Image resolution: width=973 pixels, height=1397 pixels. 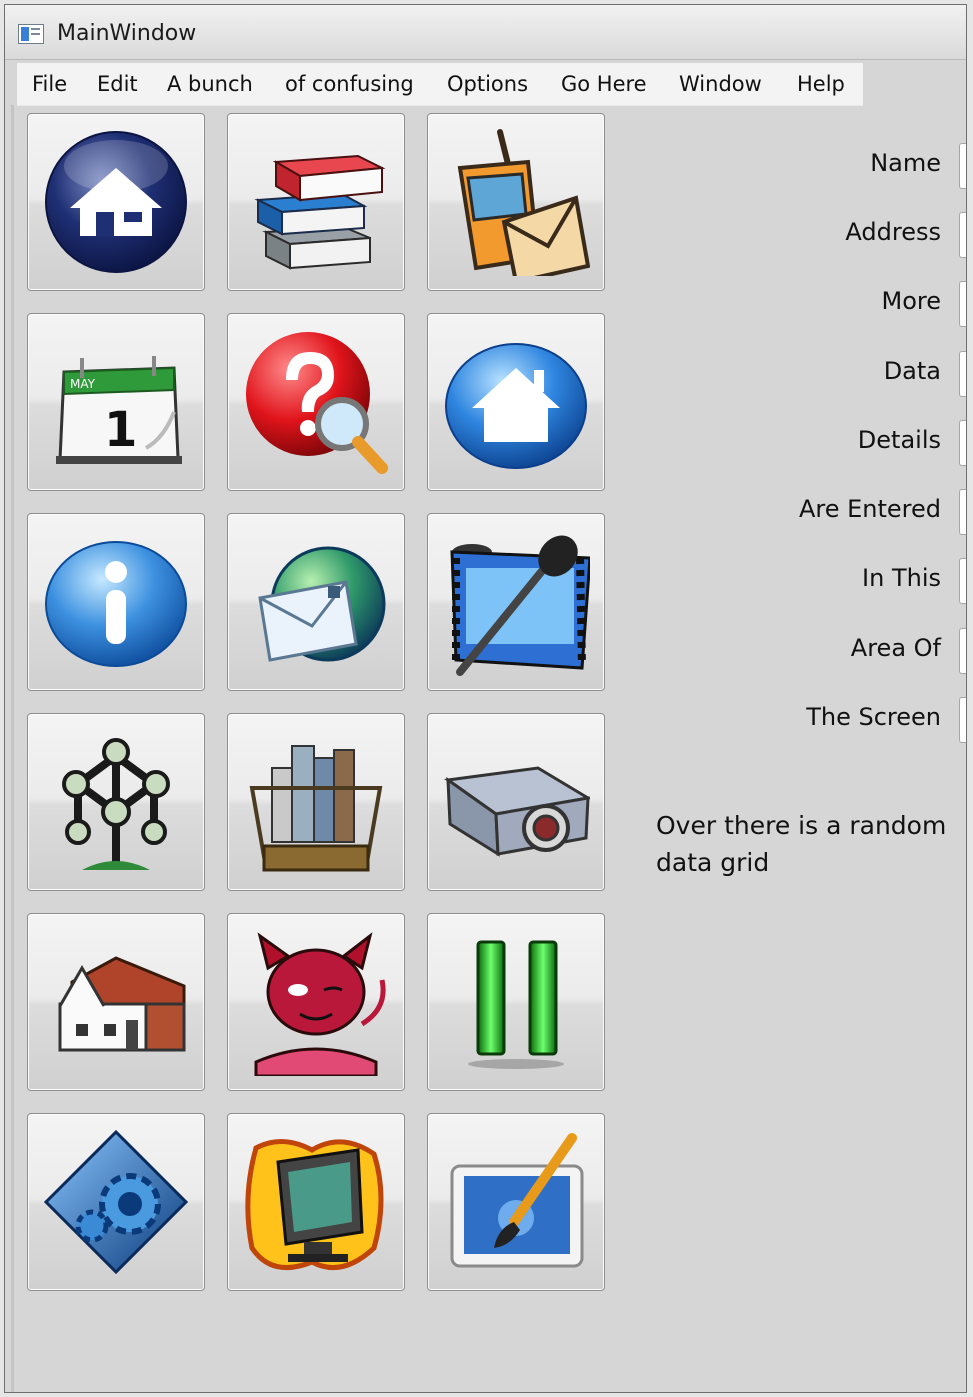 What do you see at coordinates (349, 84) in the screenshot?
I see `menu-of-confusing: of confusing` at bounding box center [349, 84].